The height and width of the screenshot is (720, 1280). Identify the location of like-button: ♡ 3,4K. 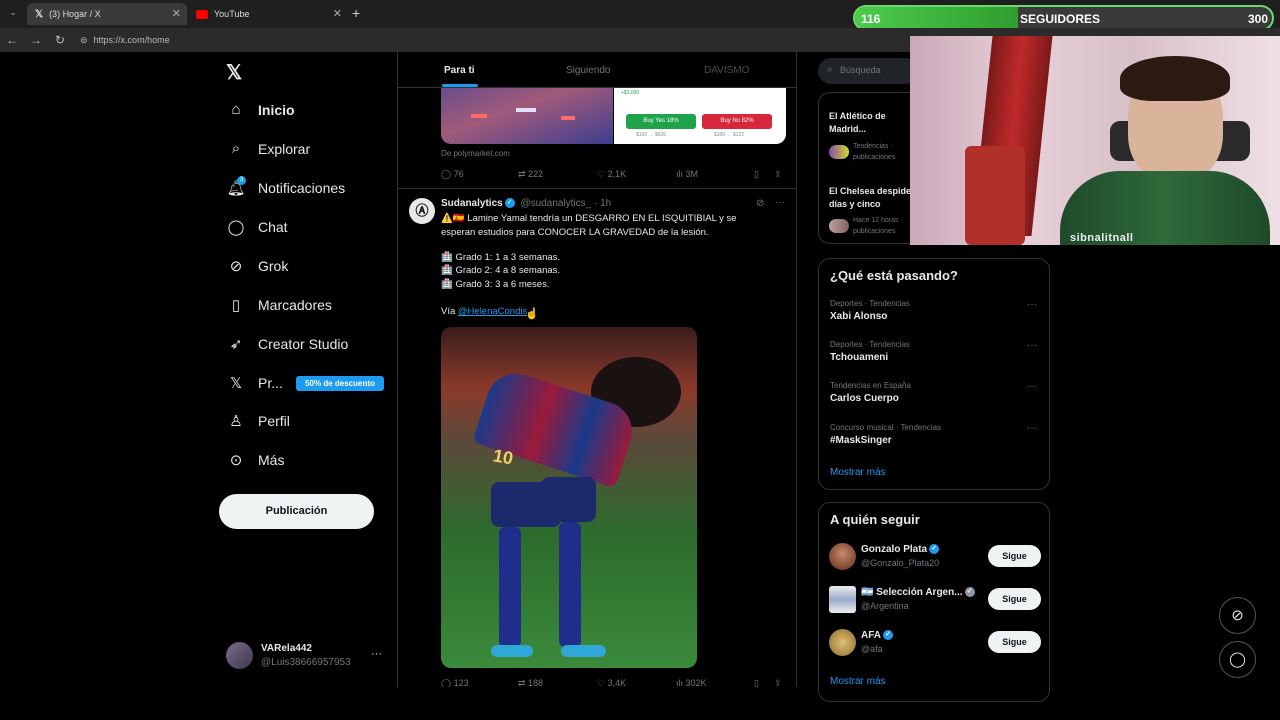
(611, 682).